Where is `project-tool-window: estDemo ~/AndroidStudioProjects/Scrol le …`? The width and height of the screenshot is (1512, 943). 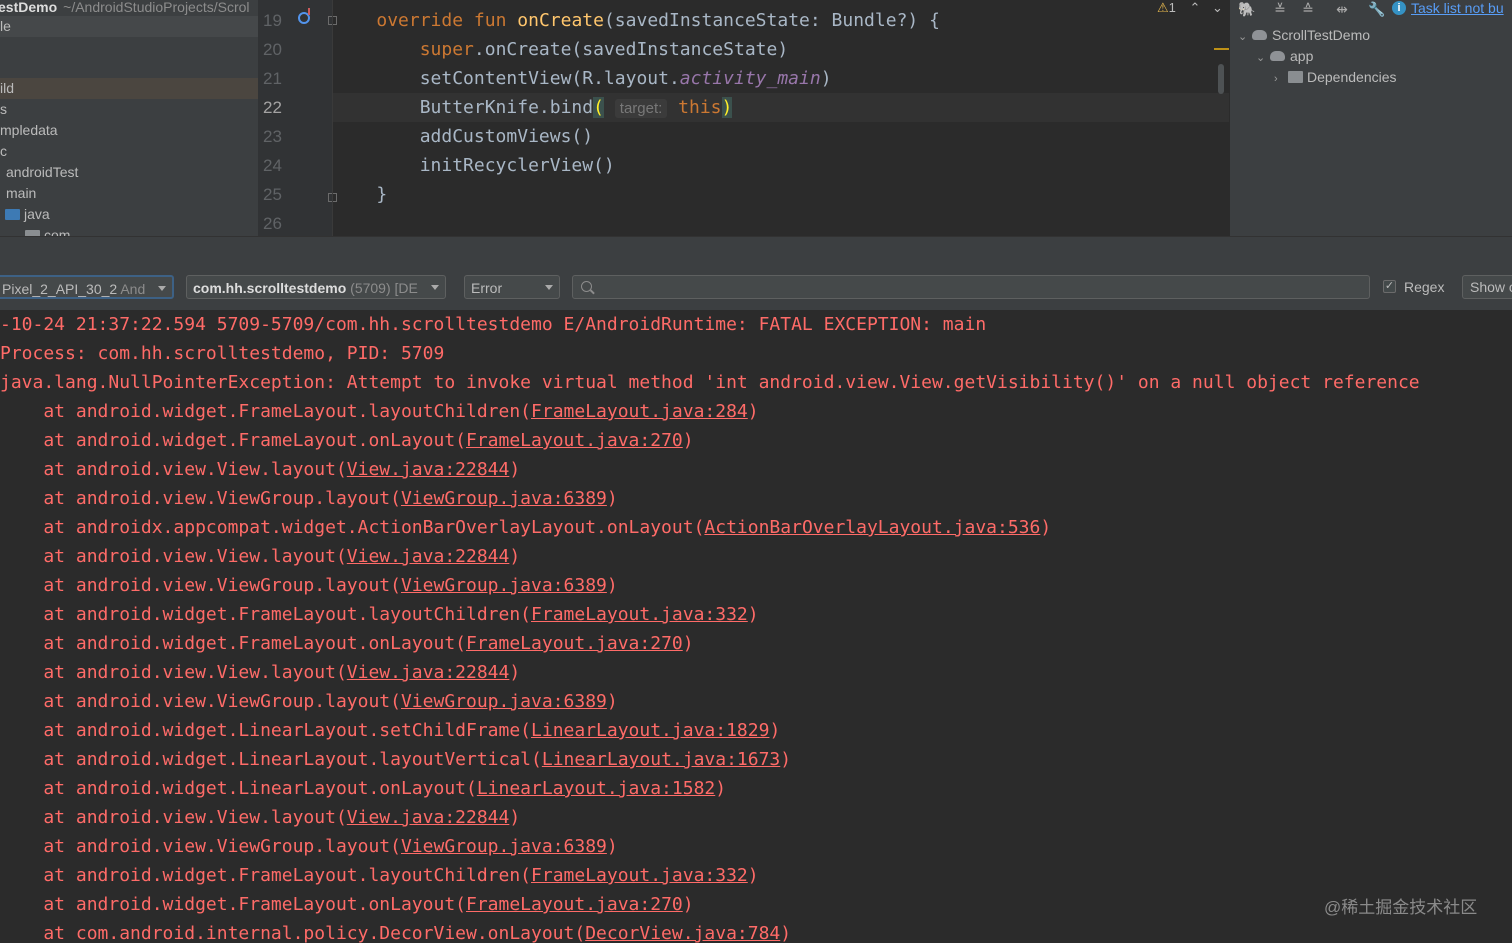
project-tool-window: estDemo ~/AndroidStudioProjects/Scrol le … is located at coordinates (129, 118).